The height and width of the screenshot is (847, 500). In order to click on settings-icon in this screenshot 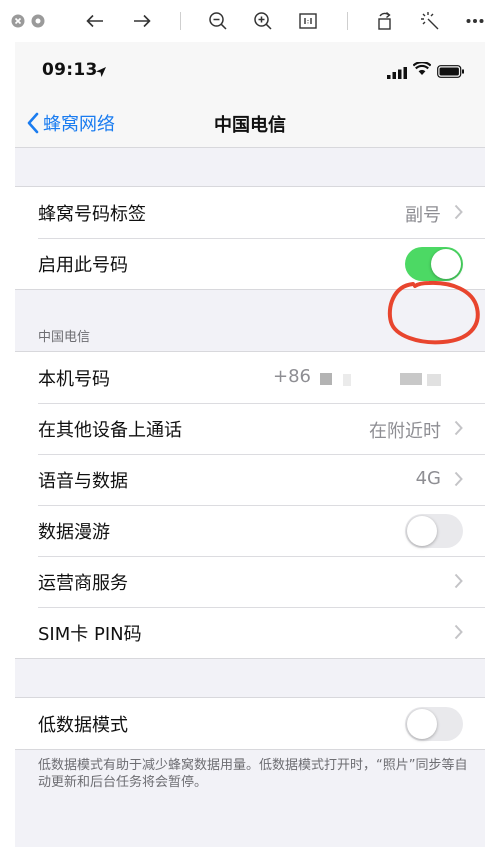, I will do `click(38, 21)`.